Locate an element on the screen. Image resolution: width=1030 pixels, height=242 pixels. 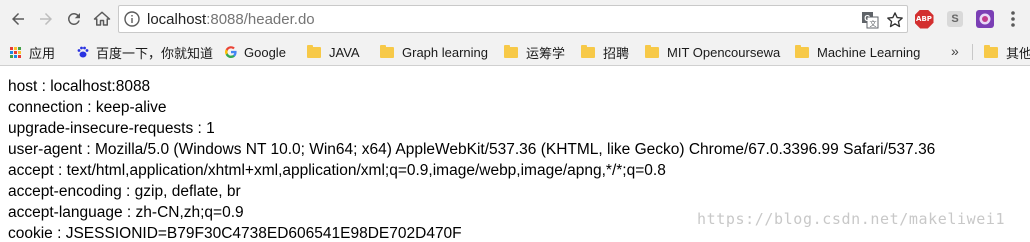
url-port-path: :8088/header.do is located at coordinates (260, 19).